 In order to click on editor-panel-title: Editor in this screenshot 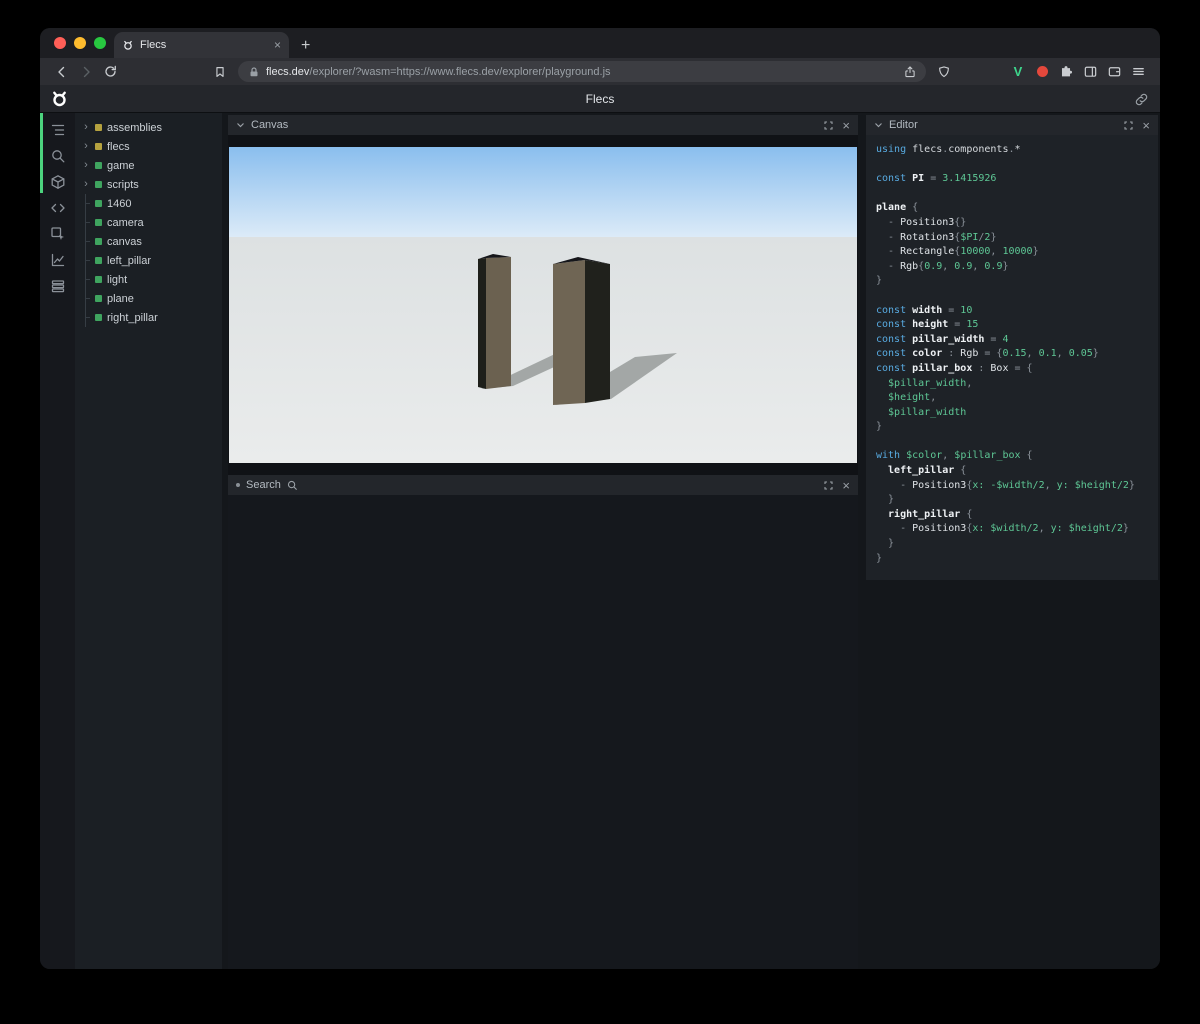, I will do `click(903, 125)`.